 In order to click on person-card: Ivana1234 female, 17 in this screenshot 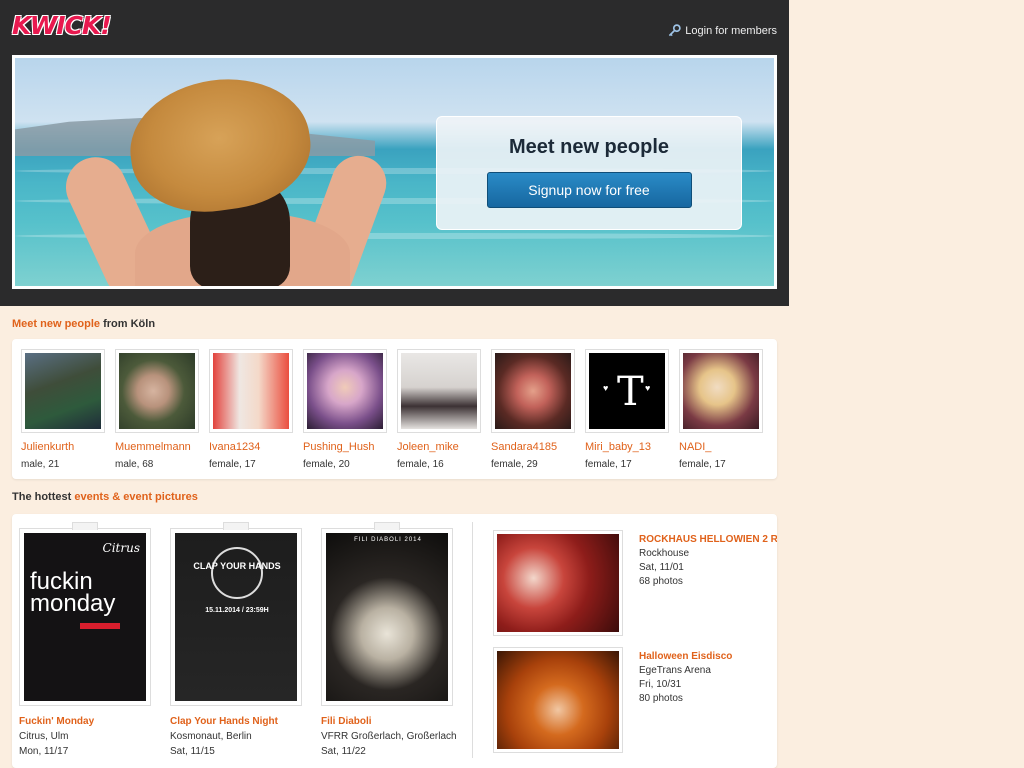, I will do `click(252, 409)`.